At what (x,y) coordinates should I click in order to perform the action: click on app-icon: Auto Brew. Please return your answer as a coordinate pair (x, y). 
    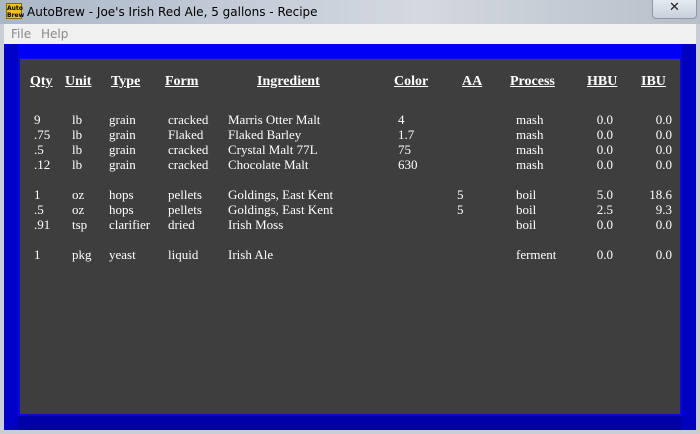
    Looking at the image, I should click on (15, 11).